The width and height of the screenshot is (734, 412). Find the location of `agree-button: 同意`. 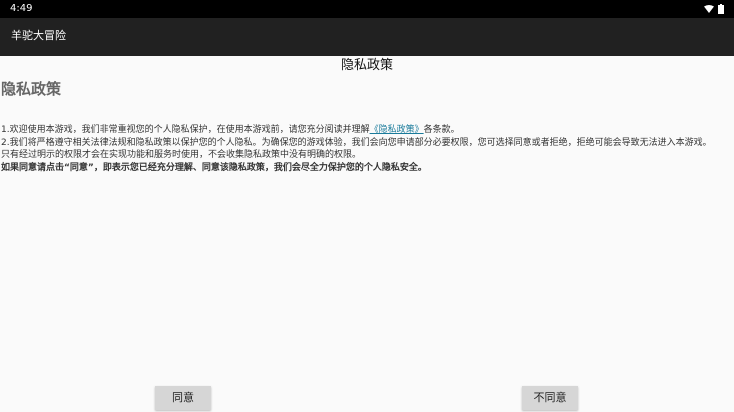

agree-button: 同意 is located at coordinates (183, 398).